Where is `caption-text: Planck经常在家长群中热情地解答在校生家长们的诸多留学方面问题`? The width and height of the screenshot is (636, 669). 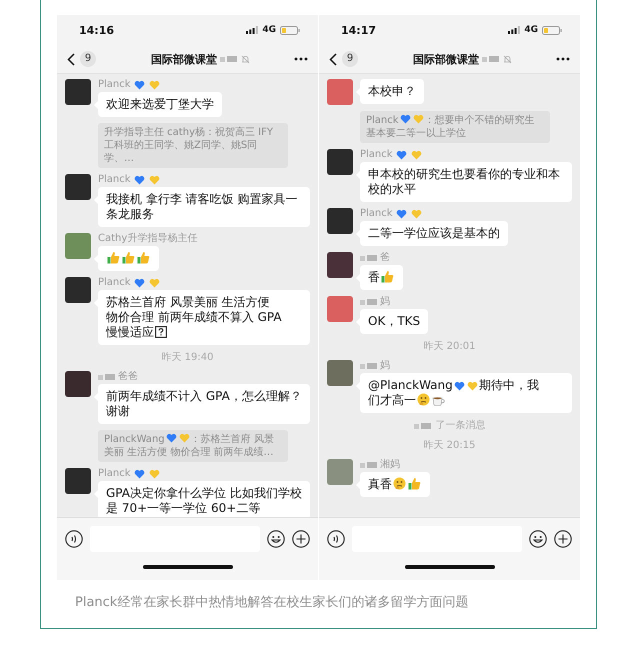
caption-text: Planck经常在家长群中热情地解答在校生家长们的诸多留学方面问题 is located at coordinates (272, 602).